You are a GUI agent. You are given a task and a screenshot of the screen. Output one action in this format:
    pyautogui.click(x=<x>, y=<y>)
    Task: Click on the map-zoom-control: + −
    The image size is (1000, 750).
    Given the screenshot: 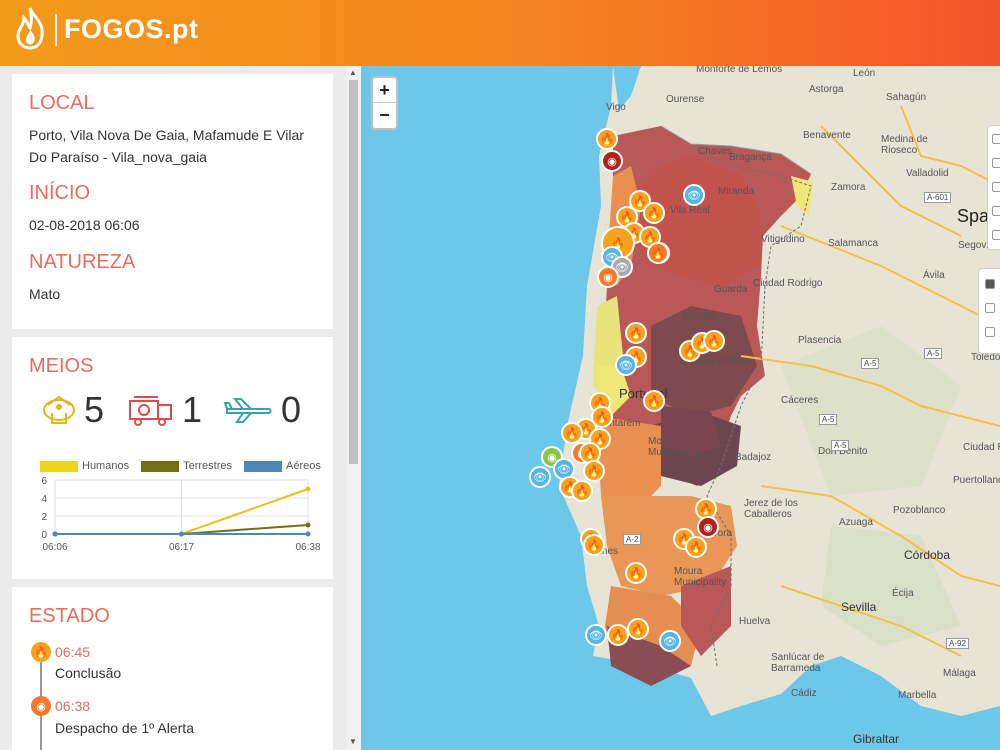 What is the action you would take?
    pyautogui.click(x=384, y=103)
    